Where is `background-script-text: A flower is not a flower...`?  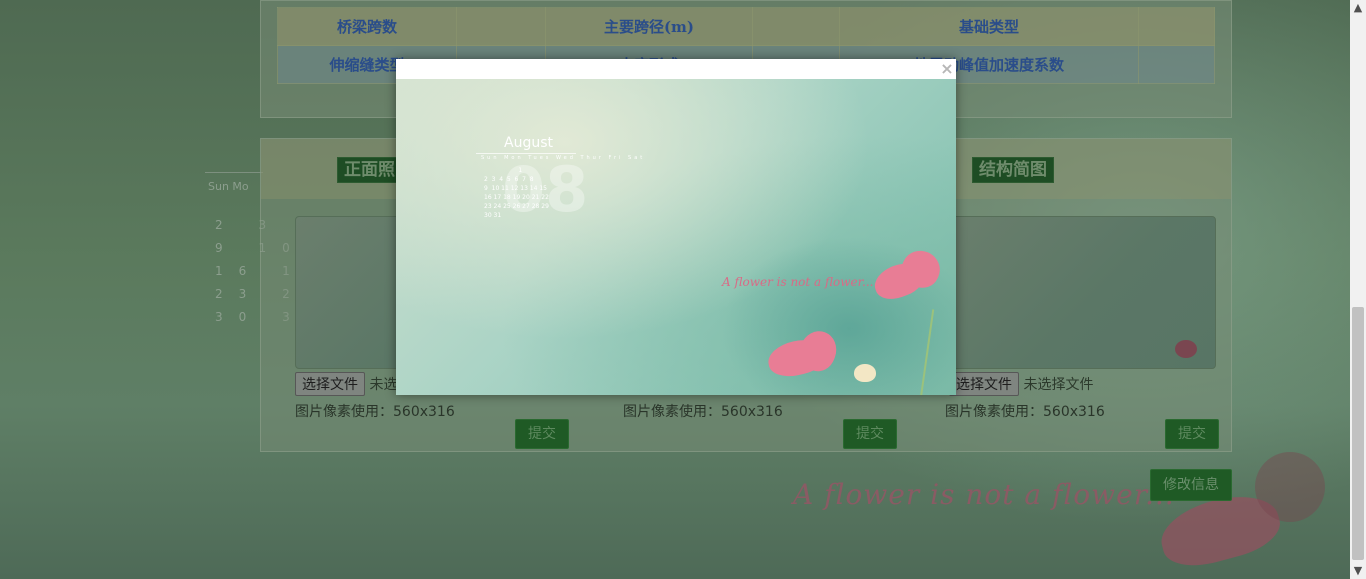
background-script-text: A flower is not a flower... is located at coordinates (984, 494).